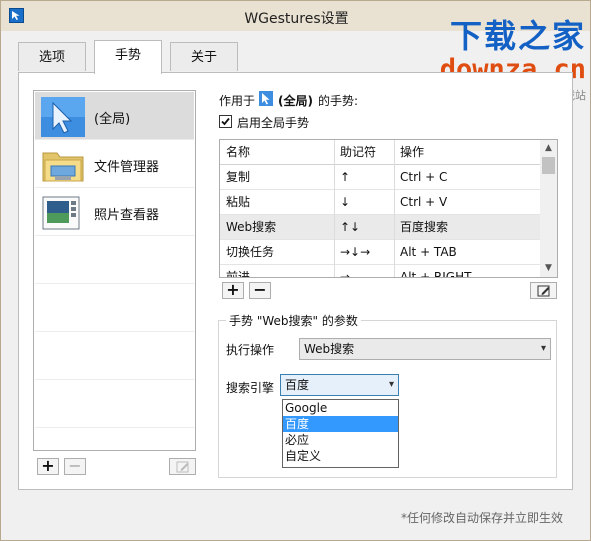 This screenshot has width=591, height=541. Describe the element at coordinates (260, 290) in the screenshot. I see `remove-gesture-button: −` at that location.